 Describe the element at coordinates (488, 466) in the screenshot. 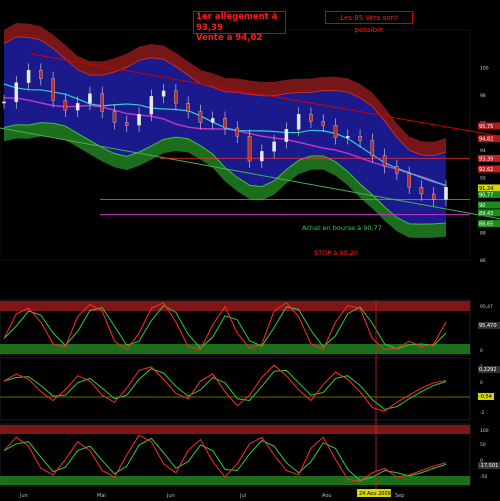

I see `cycle-value-label: -17,501` at that location.